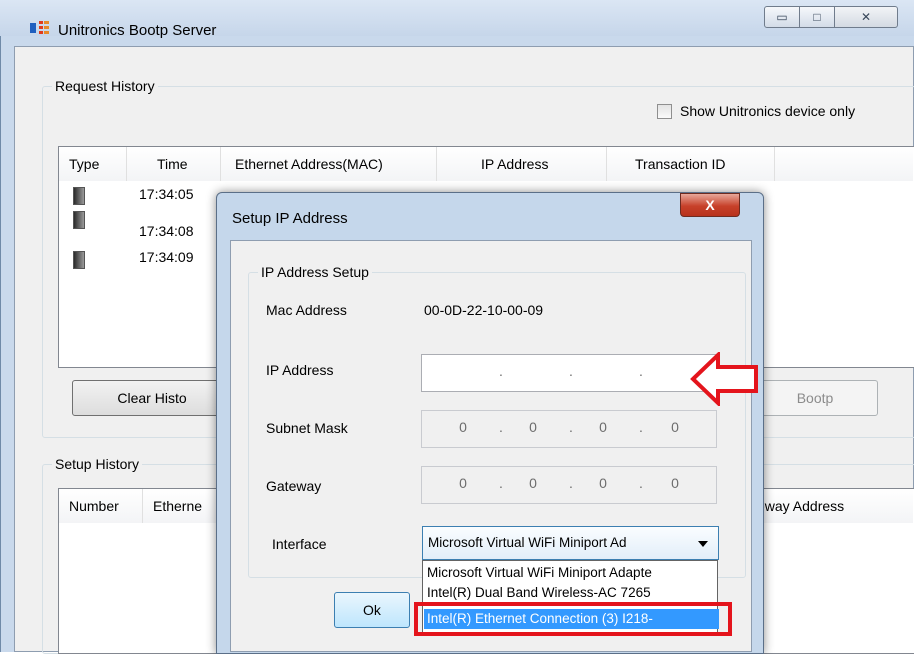 The height and width of the screenshot is (654, 914). What do you see at coordinates (372, 610) in the screenshot?
I see `ok-button: Ok` at bounding box center [372, 610].